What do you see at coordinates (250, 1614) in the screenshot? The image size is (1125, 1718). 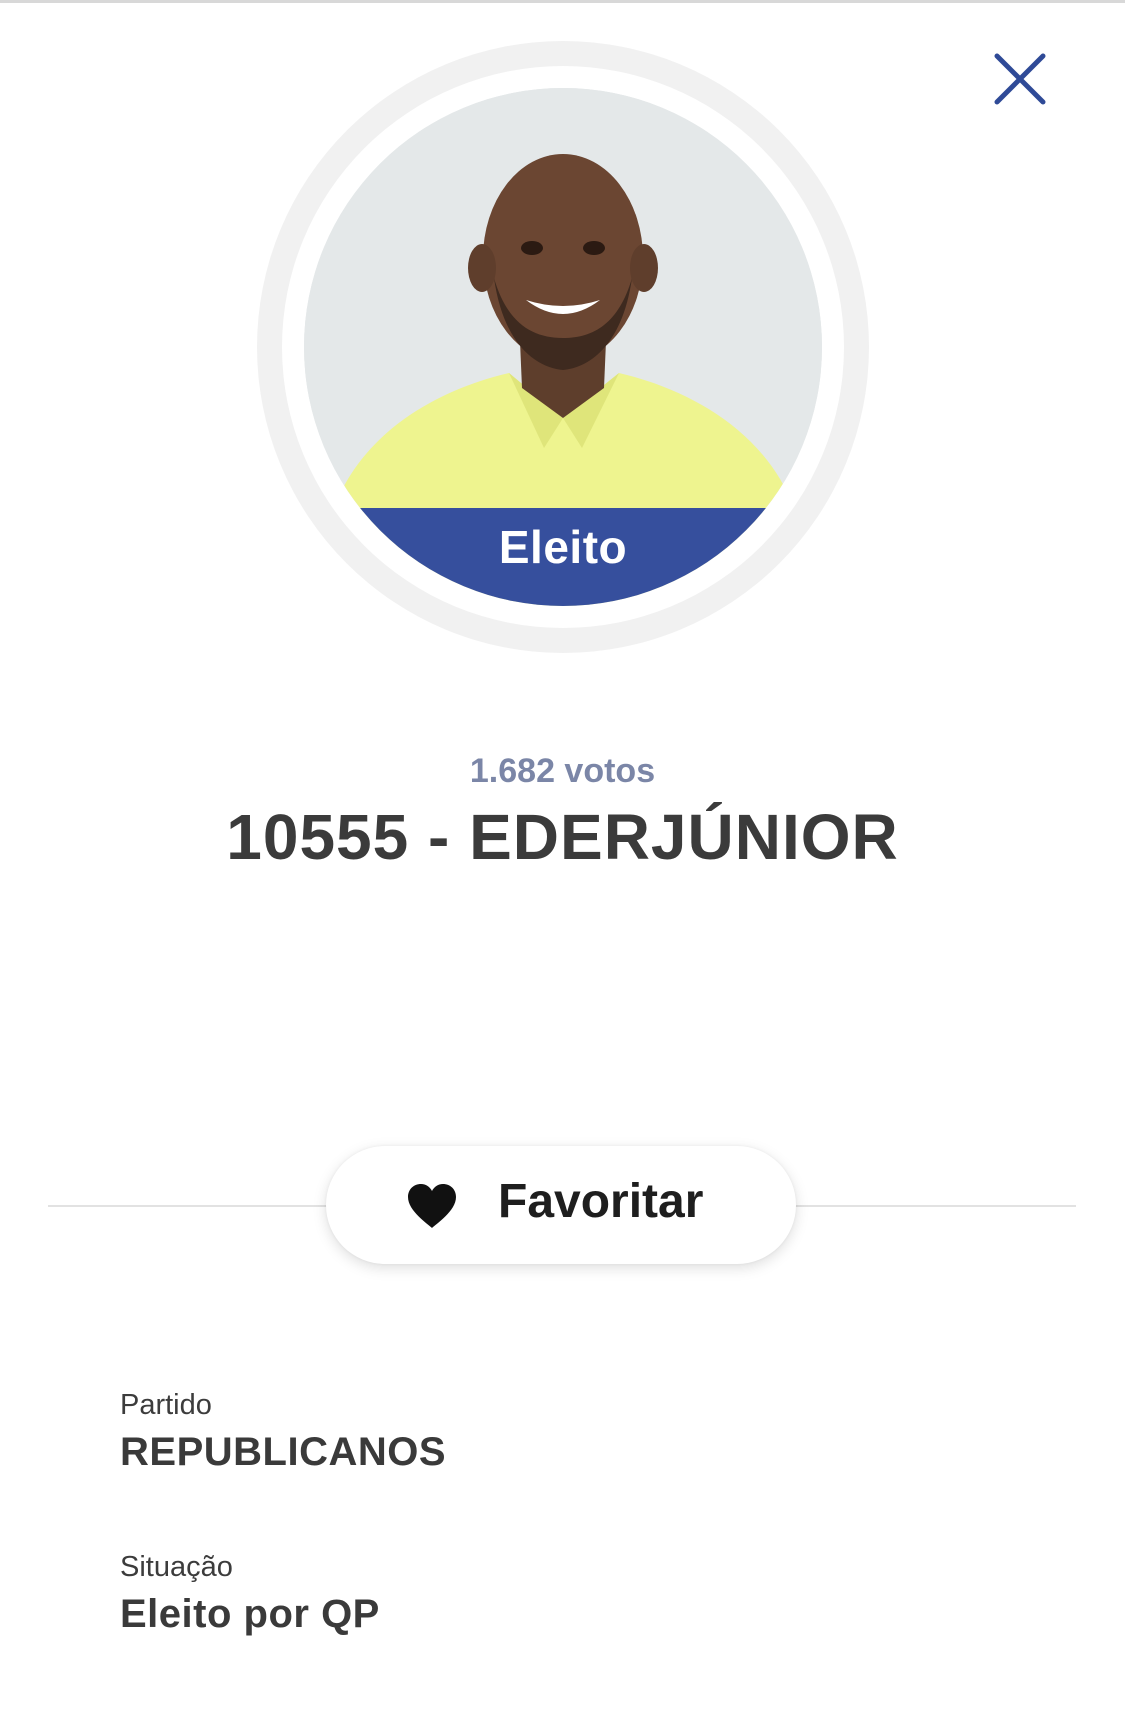 I see `situation-value: Eleito por QP` at bounding box center [250, 1614].